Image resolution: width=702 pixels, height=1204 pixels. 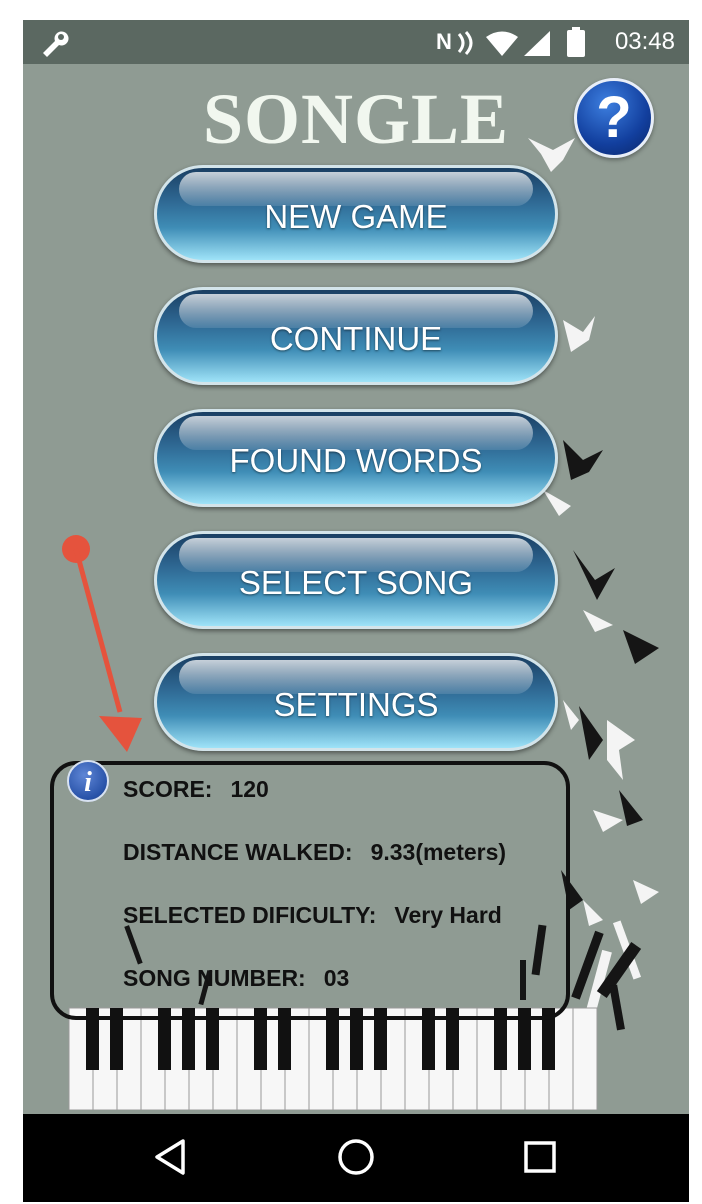 I want to click on nfc-icon: N, so click(x=444, y=41).